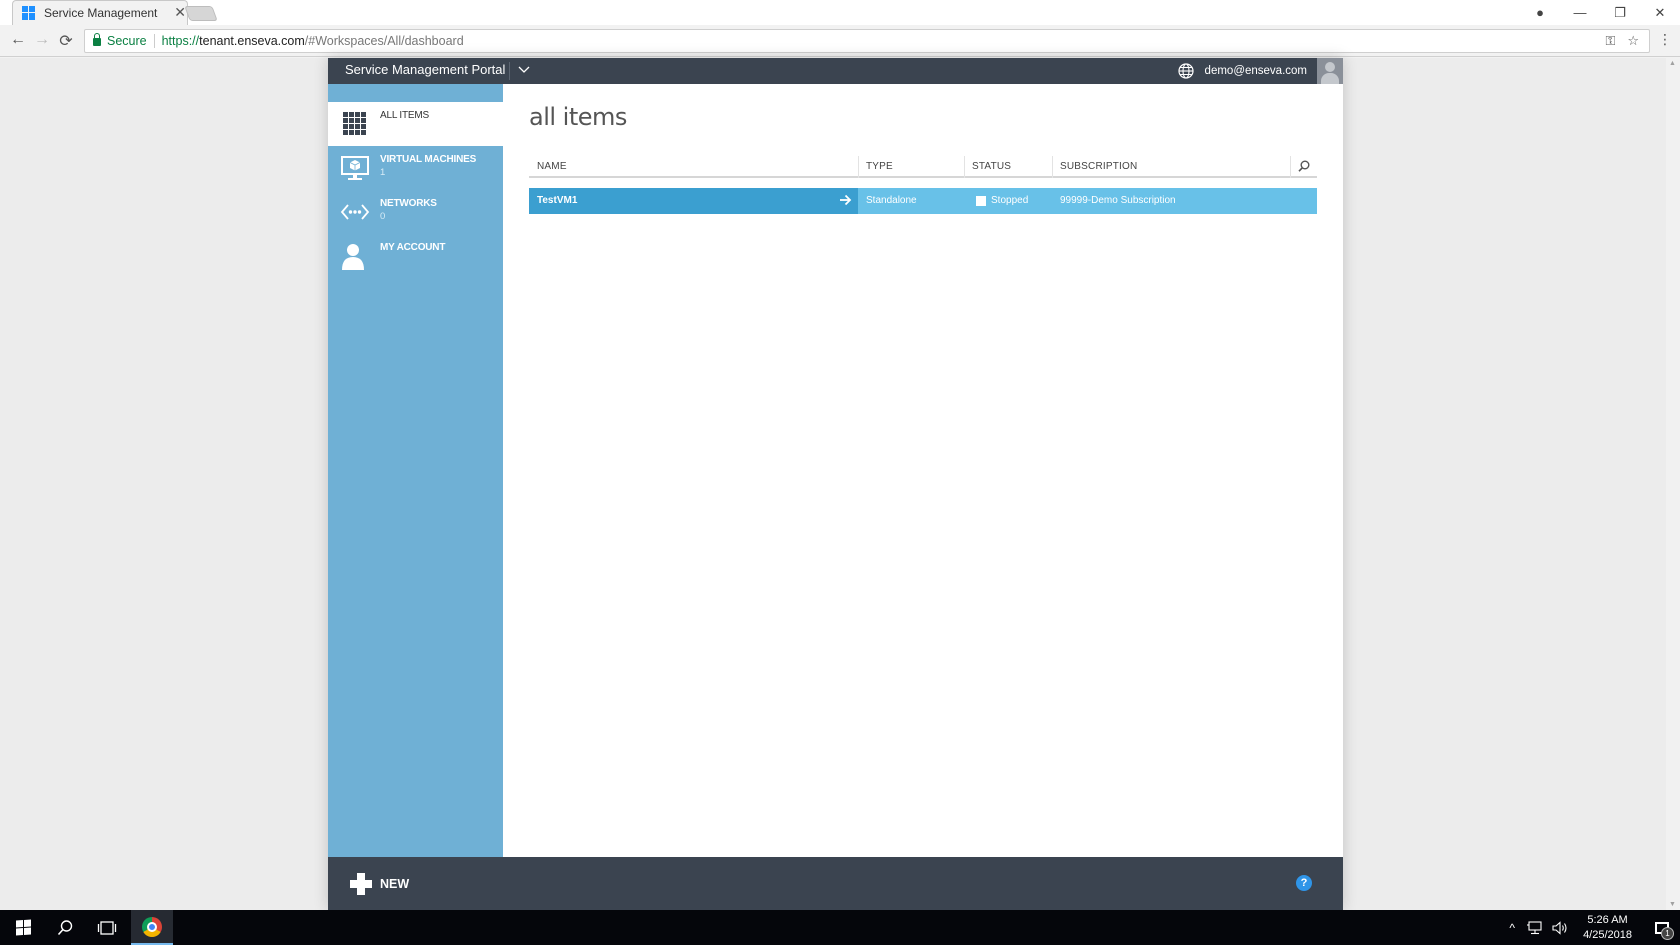 This screenshot has height=945, width=1680. What do you see at coordinates (355, 168) in the screenshot?
I see `monitor-icon` at bounding box center [355, 168].